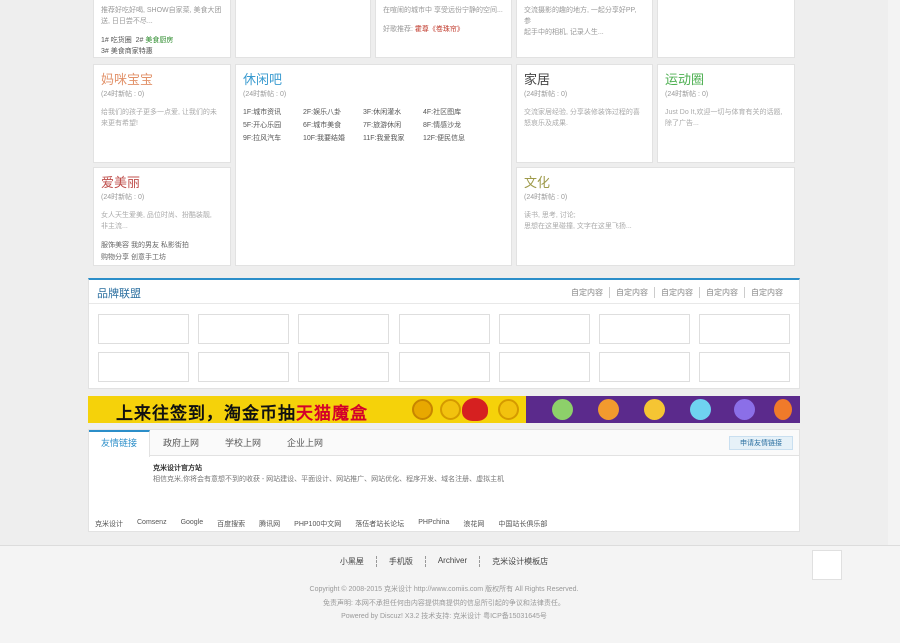 This screenshot has height=643, width=900. I want to click on sub-forum-link: 12F:便民信息, so click(453, 139).